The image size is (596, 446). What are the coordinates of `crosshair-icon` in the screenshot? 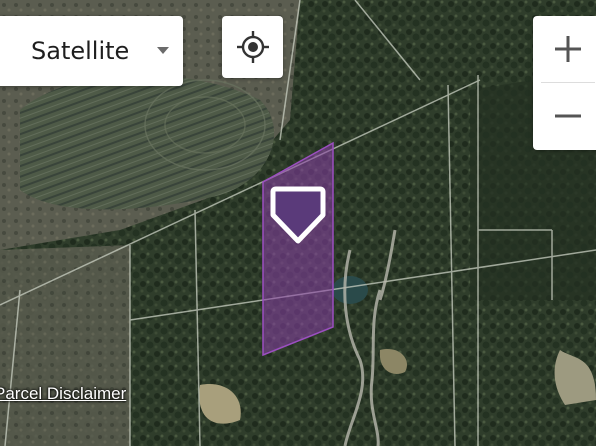 It's located at (252, 47).